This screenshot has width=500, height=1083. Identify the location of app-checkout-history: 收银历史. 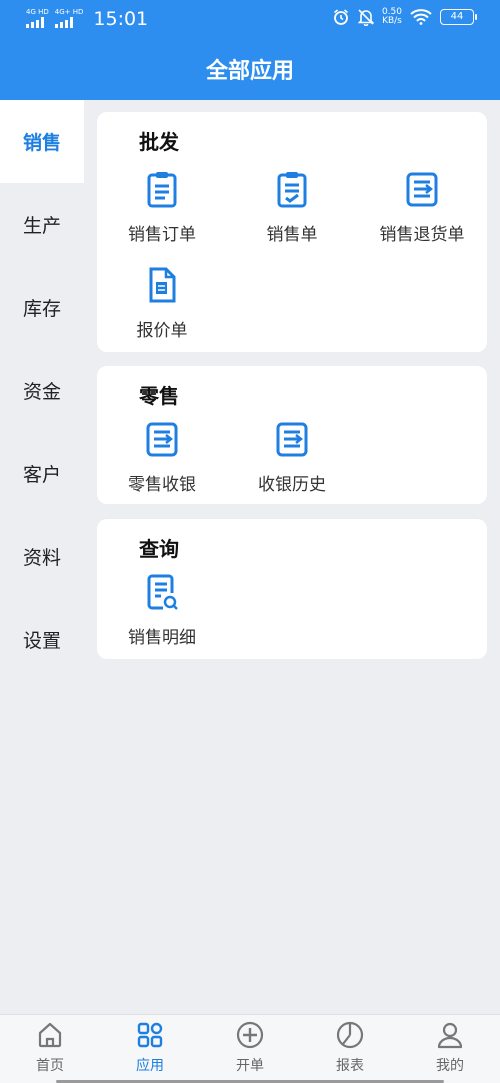
(292, 463).